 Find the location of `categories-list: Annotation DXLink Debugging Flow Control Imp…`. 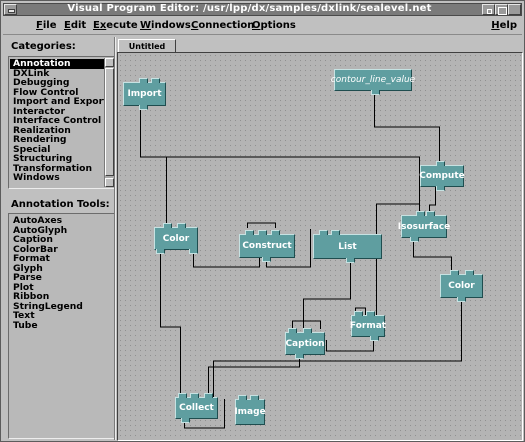

categories-list: Annotation DXLink Debugging Flow Control Imp… is located at coordinates (62, 122).